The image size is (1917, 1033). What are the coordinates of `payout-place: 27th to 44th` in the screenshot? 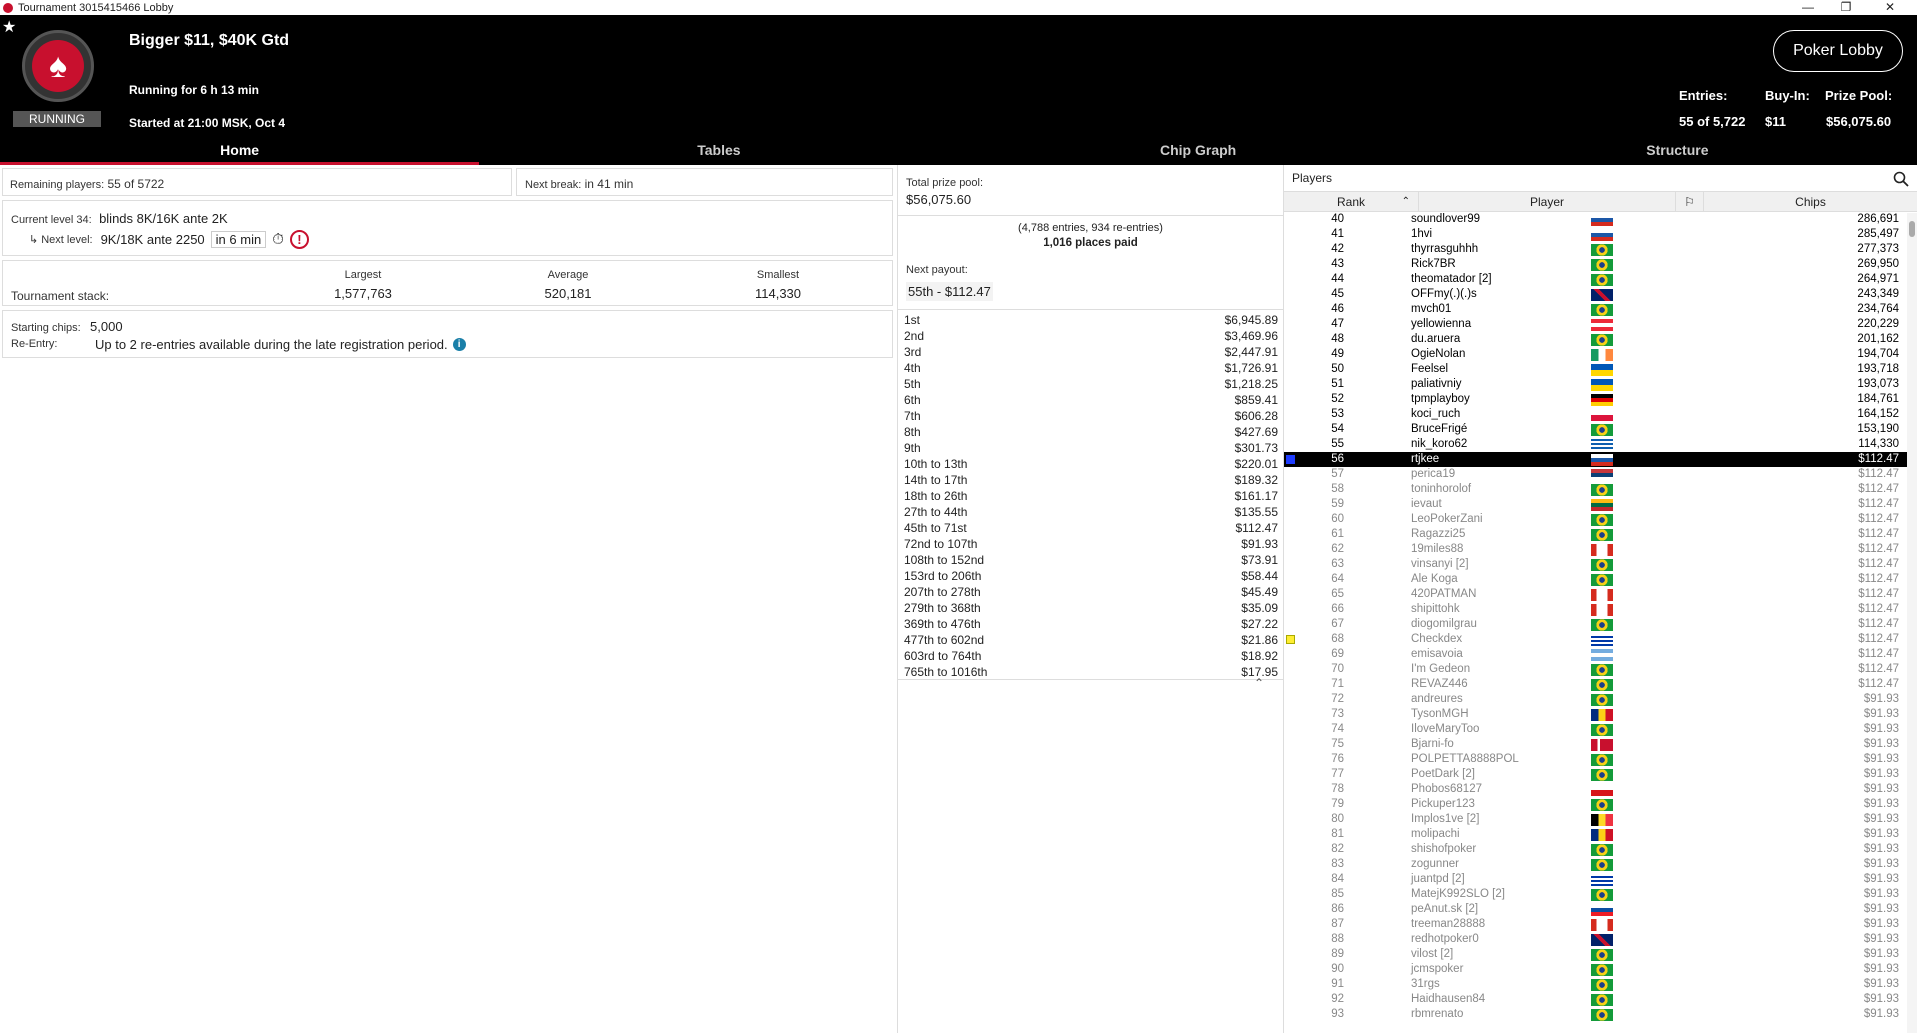 It's located at (936, 512).